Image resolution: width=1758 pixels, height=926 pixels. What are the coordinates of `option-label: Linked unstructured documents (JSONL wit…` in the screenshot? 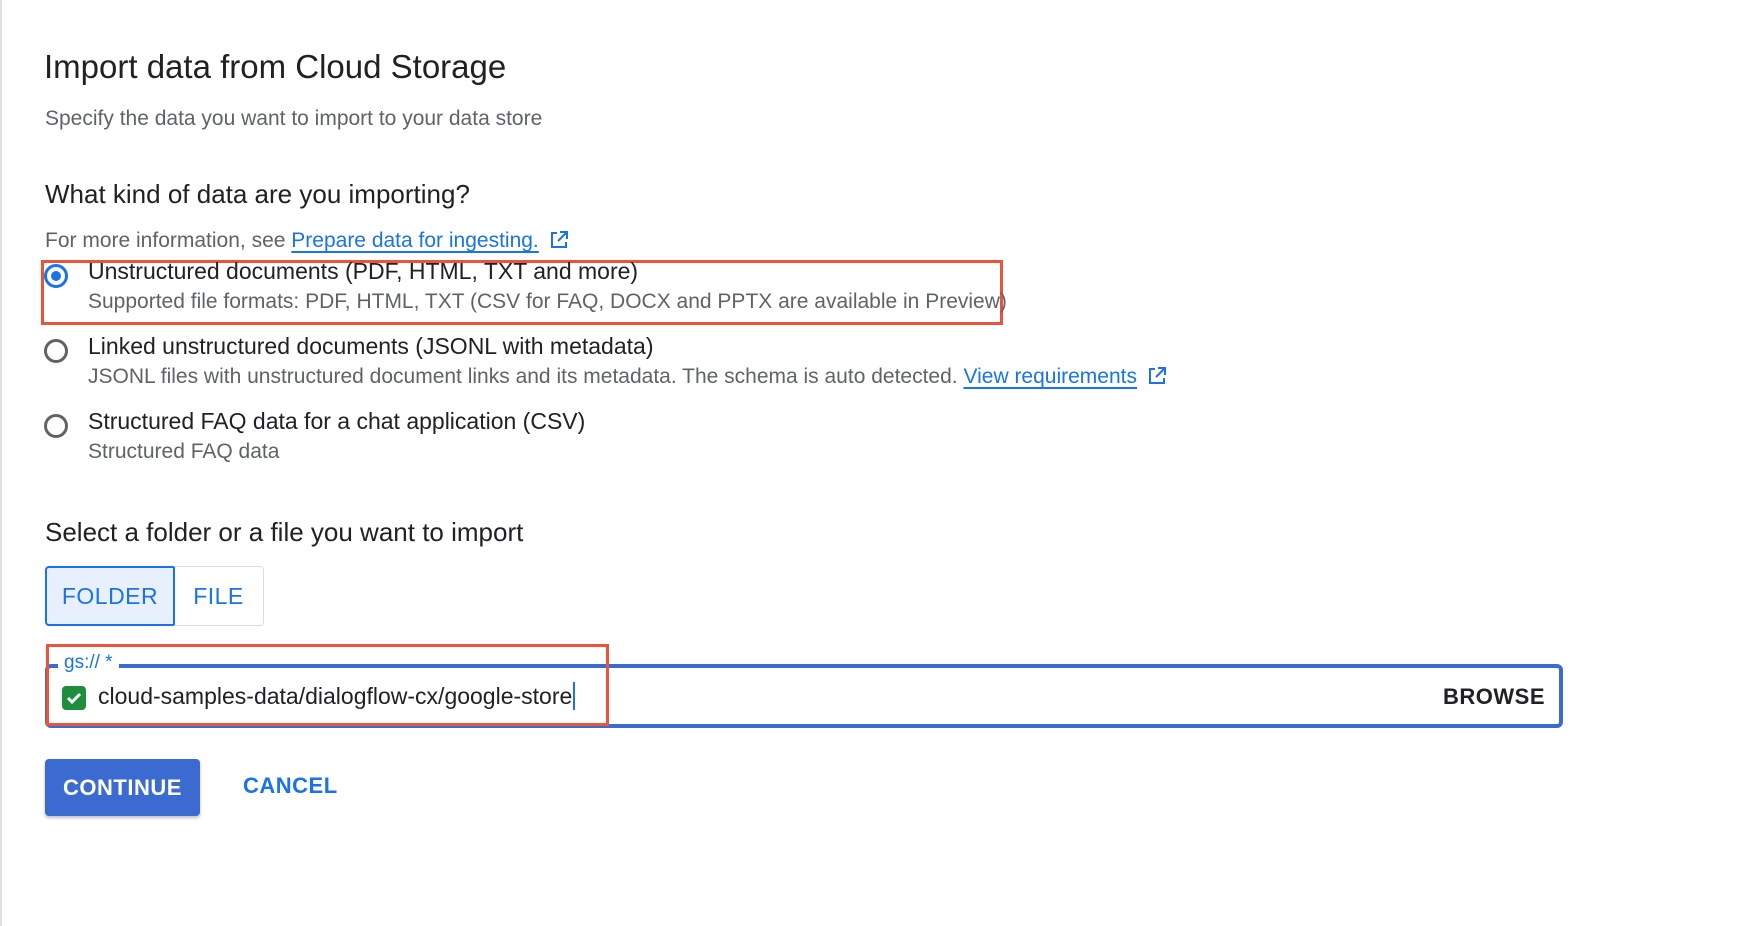 It's located at (371, 346).